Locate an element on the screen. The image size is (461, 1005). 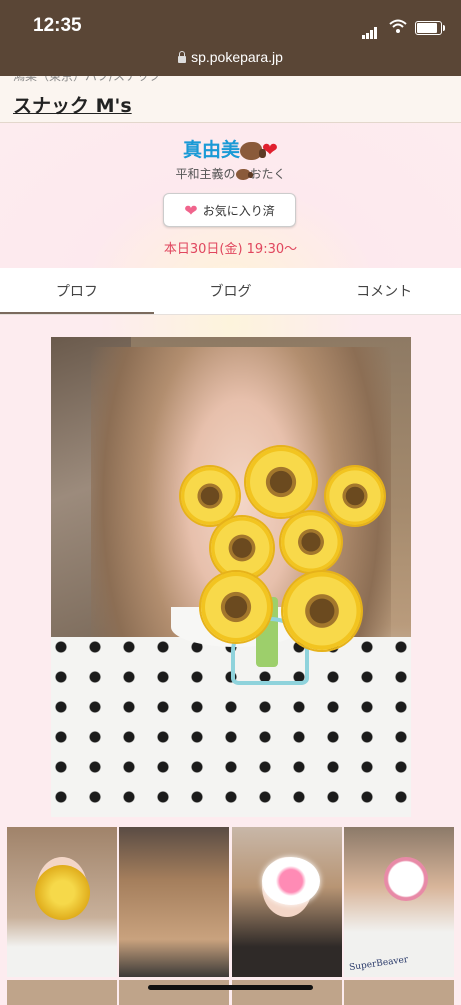
profile-tabs: プロフ ブログ コメント is located at coordinates (230, 291).